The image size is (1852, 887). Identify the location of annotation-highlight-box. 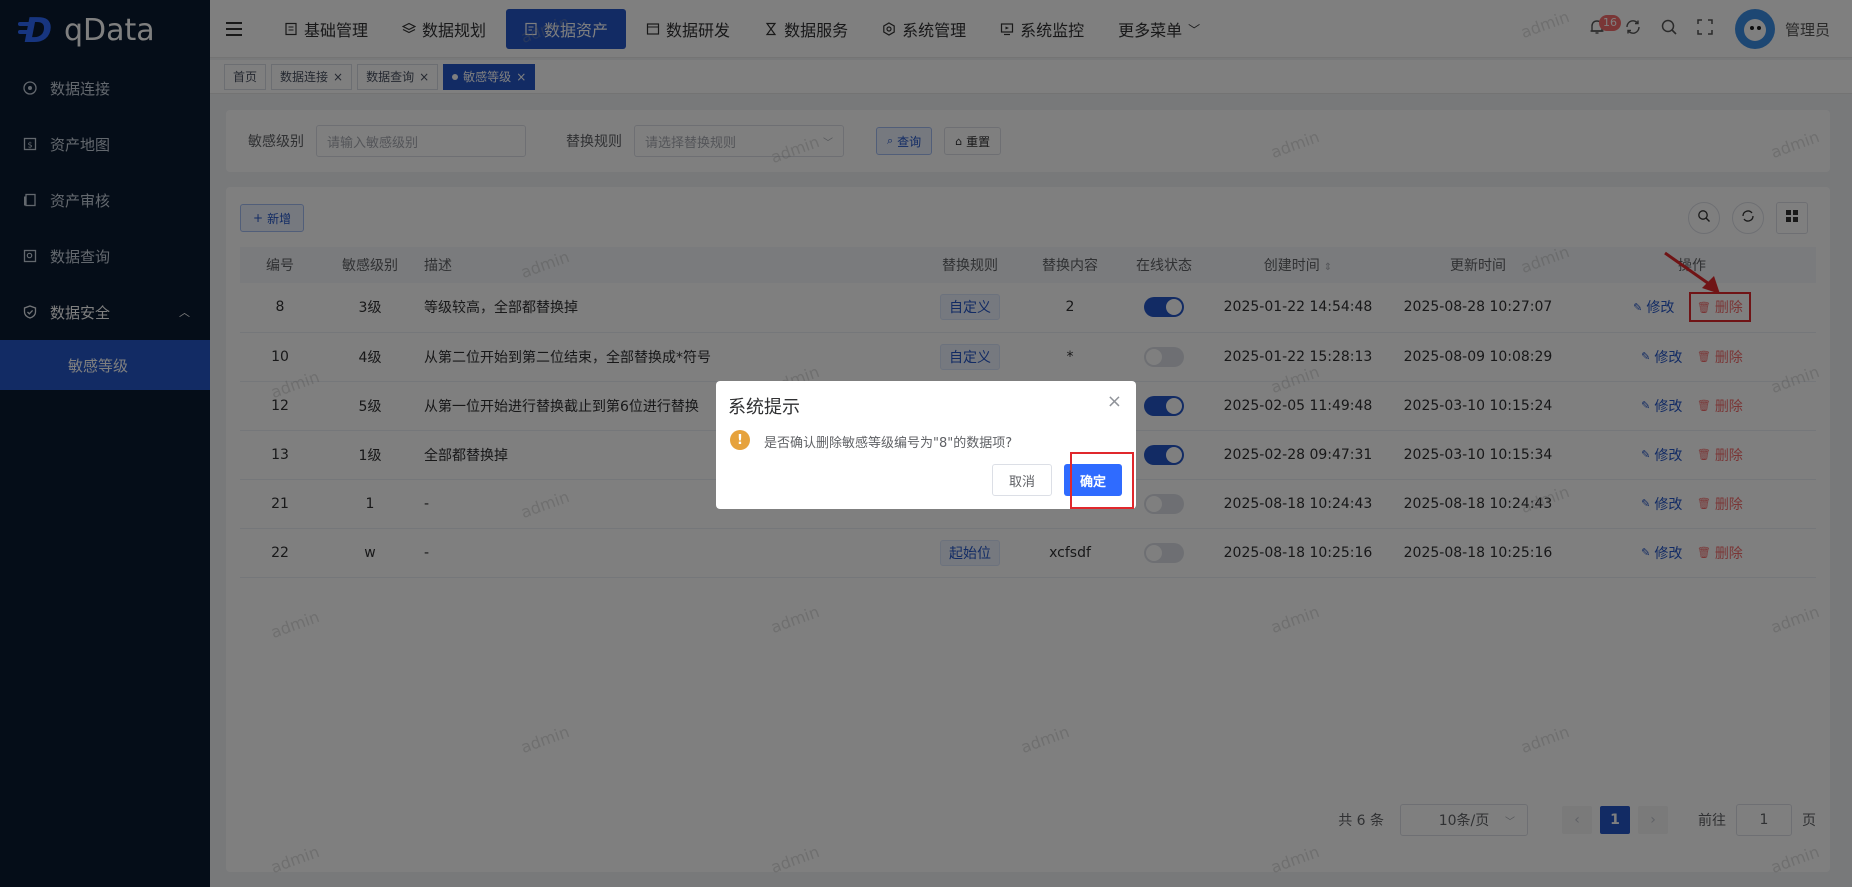
(1102, 480).